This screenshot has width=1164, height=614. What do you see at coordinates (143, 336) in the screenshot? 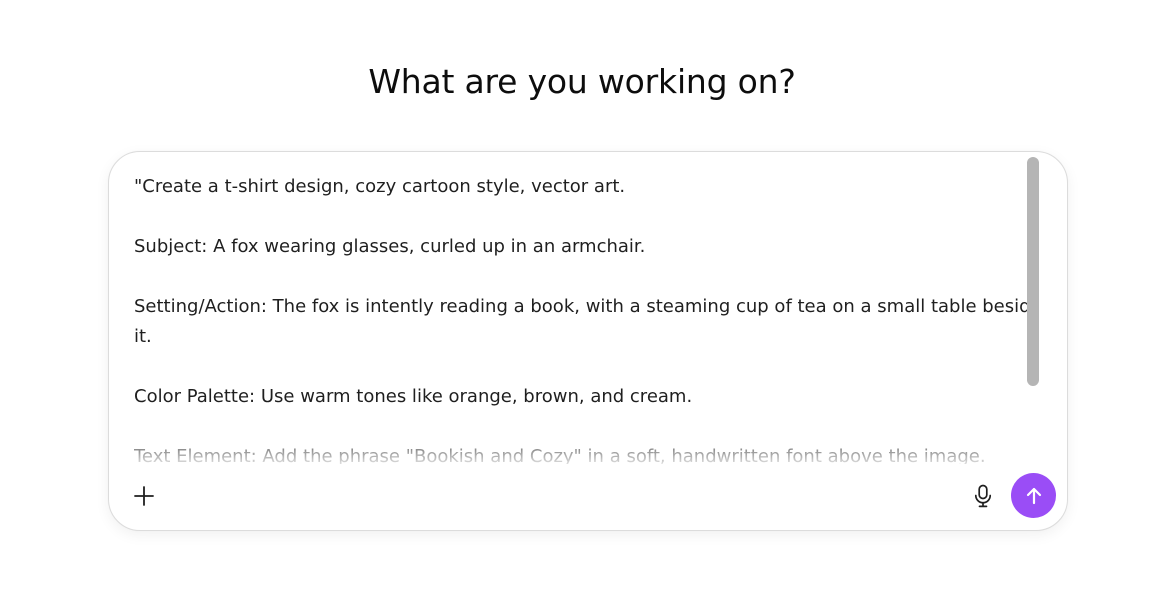
I see `prompt-line: it.` at bounding box center [143, 336].